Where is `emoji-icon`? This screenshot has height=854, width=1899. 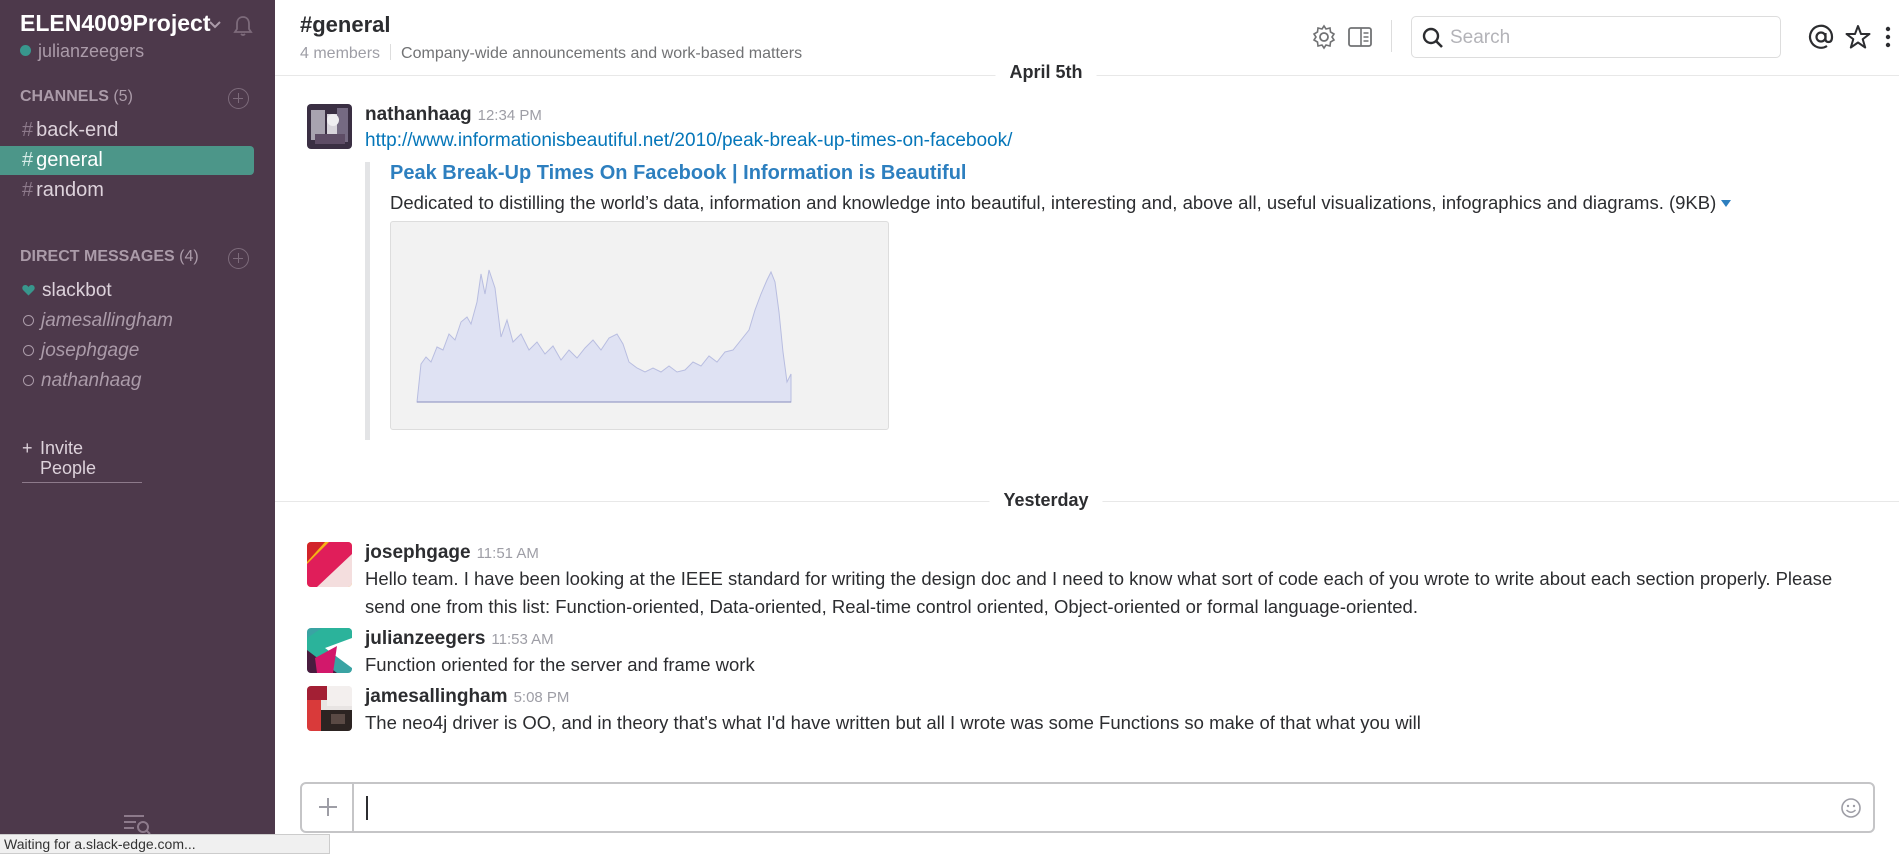
emoji-icon is located at coordinates (1851, 808).